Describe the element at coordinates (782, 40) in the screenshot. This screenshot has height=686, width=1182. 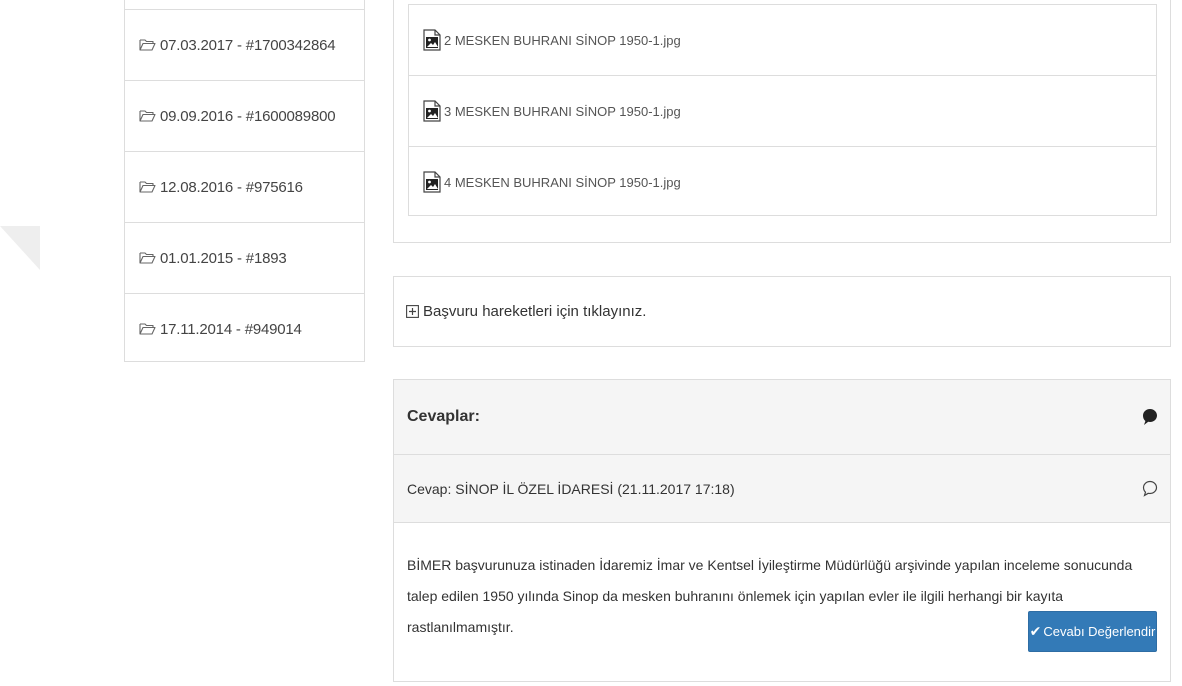
I see `attachment-item: 2 MESKEN BUHRANI SİNOP 1950-1.jpg` at that location.